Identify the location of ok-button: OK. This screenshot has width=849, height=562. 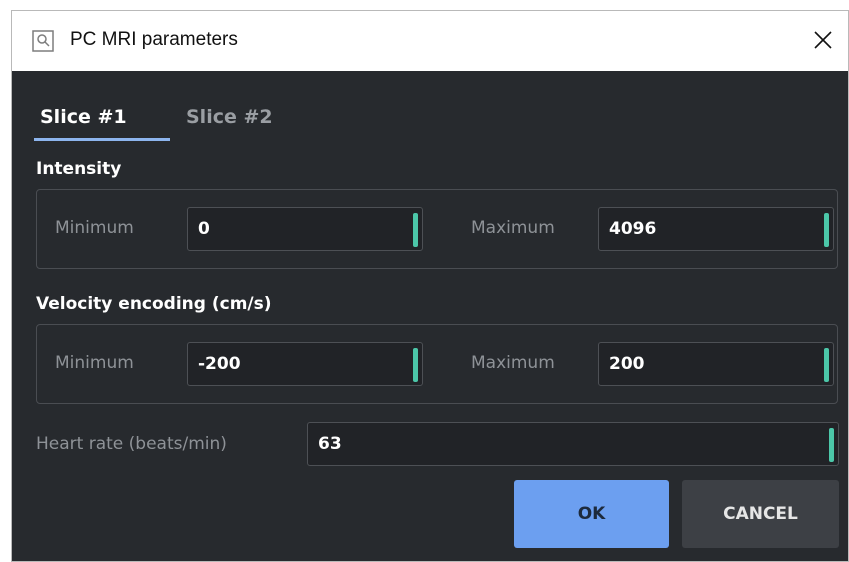
(591, 514).